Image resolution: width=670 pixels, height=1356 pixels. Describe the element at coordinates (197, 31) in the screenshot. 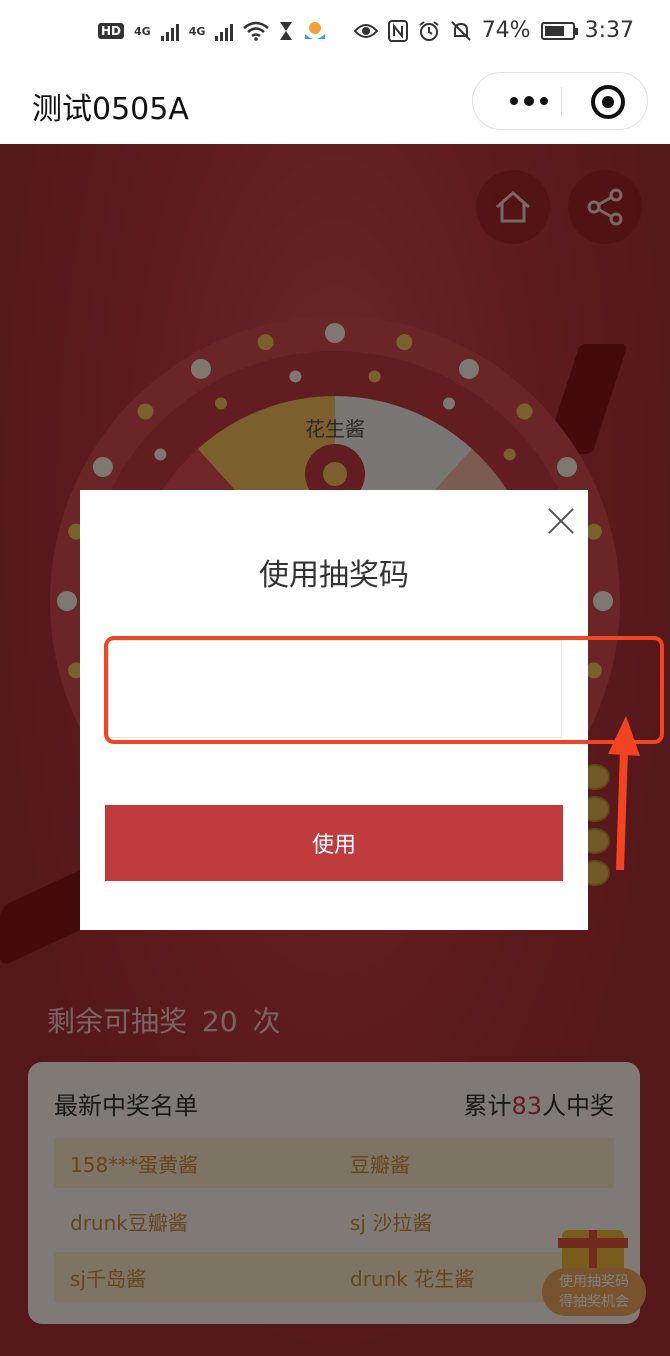

I see `network-type-2: 4G` at that location.